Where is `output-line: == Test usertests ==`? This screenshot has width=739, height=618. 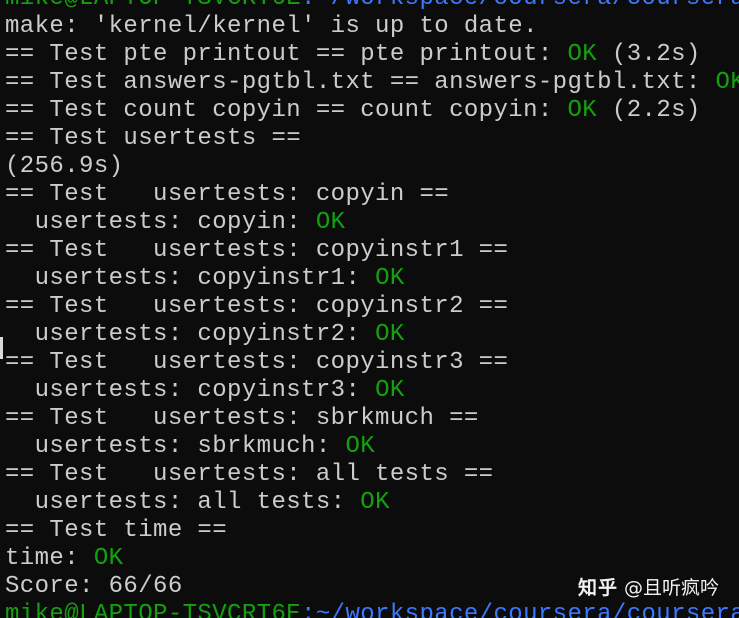
output-line: == Test usertests == is located at coordinates (372, 139).